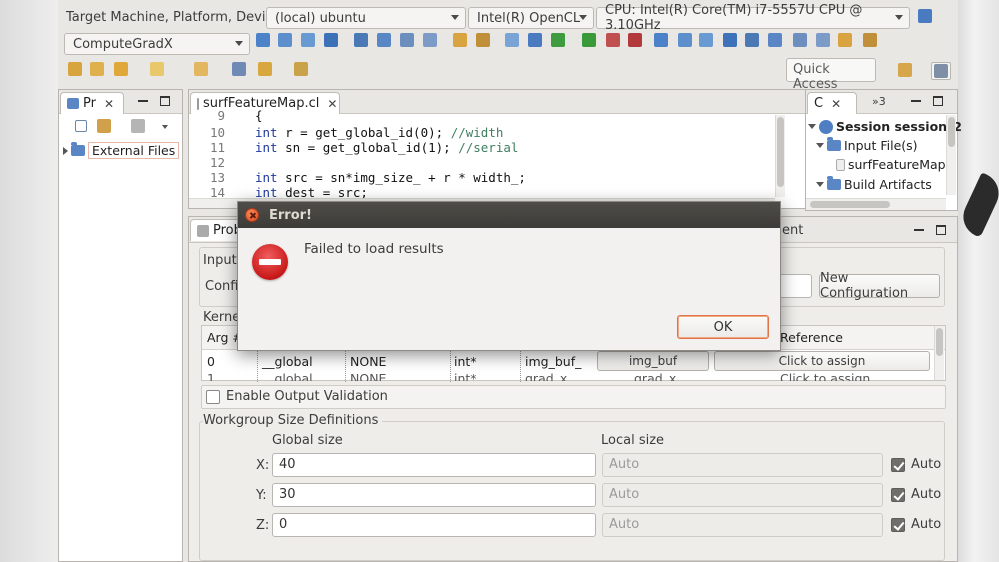 The image size is (999, 562). I want to click on quick-access-input: Quick Access, so click(831, 75).